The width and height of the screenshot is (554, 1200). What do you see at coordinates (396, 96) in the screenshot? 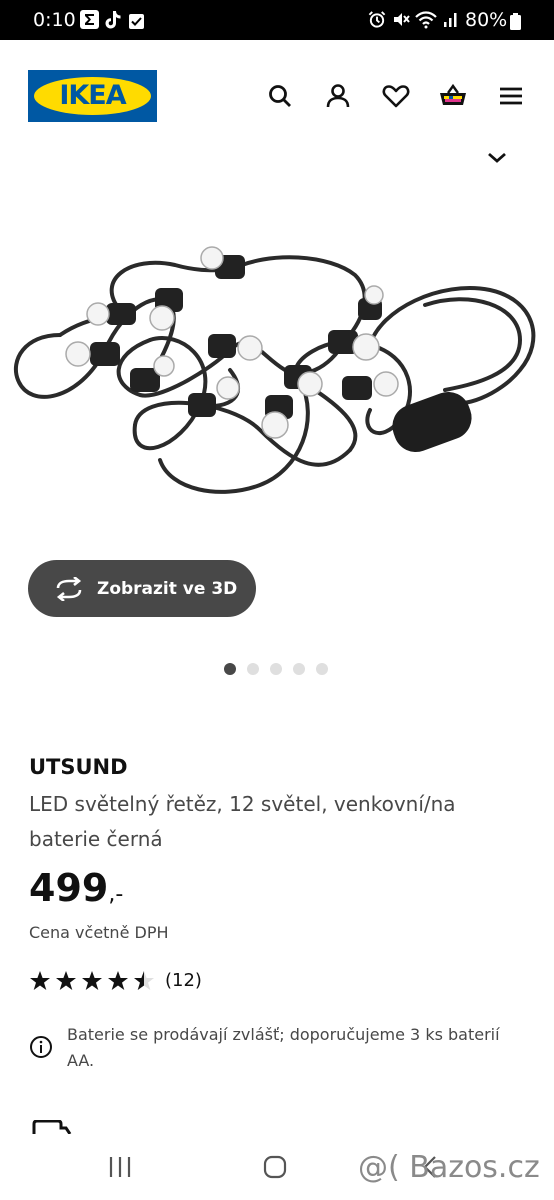
I see `favorites-heart-icon` at bounding box center [396, 96].